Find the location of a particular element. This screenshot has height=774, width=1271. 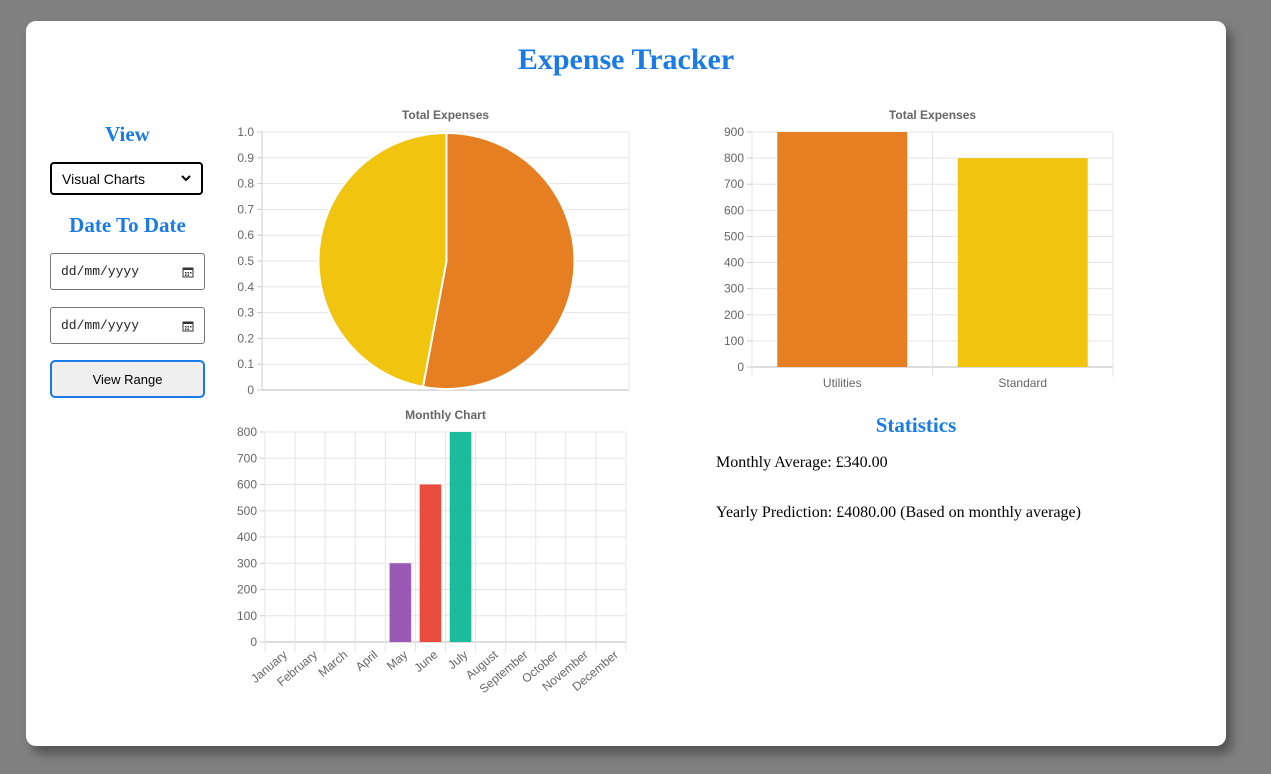

view-select: Visual Charts is located at coordinates (126, 178).